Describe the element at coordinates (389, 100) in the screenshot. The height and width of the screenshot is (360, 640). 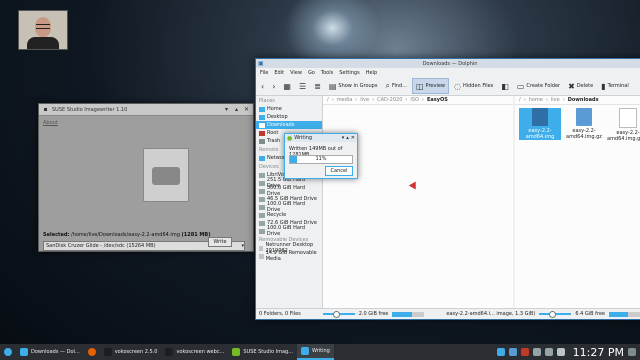
I see `crumb: CAD-2020` at that location.